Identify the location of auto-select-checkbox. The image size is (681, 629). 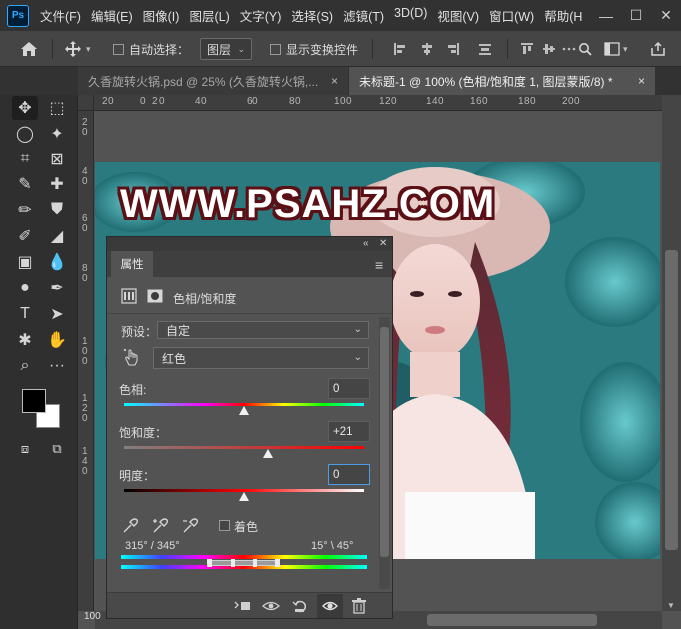
(118, 49).